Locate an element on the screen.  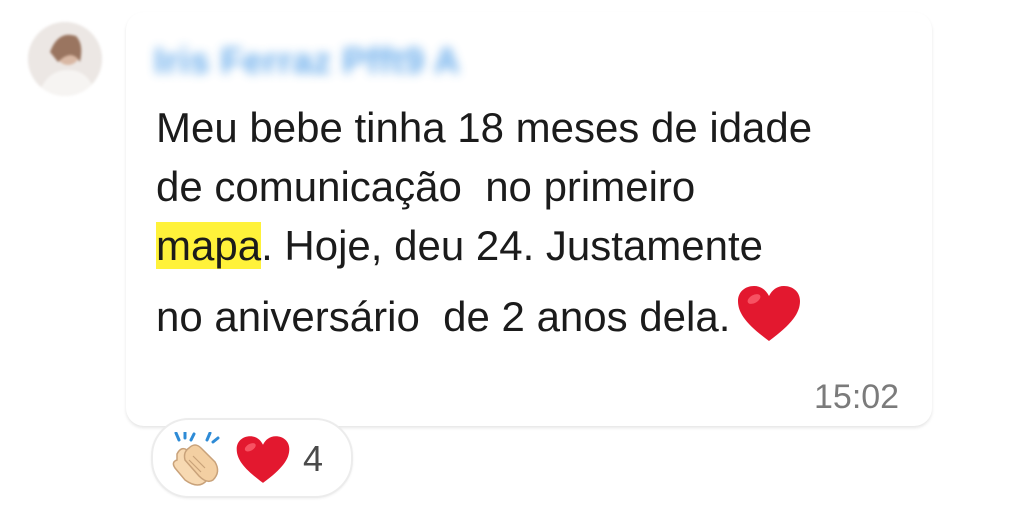
message-text-line-3: mapa. Hoje, deu 24. Justamente is located at coordinates (459, 246).